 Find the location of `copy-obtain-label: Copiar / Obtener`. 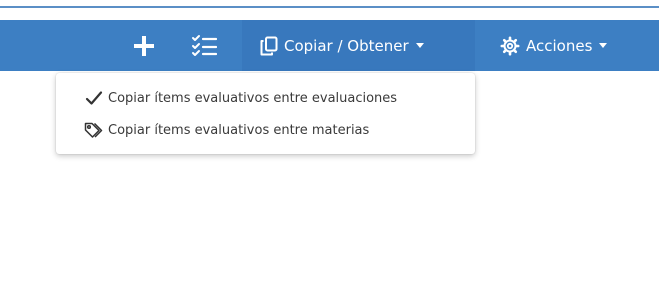

copy-obtain-label: Copiar / Obtener is located at coordinates (346, 45).